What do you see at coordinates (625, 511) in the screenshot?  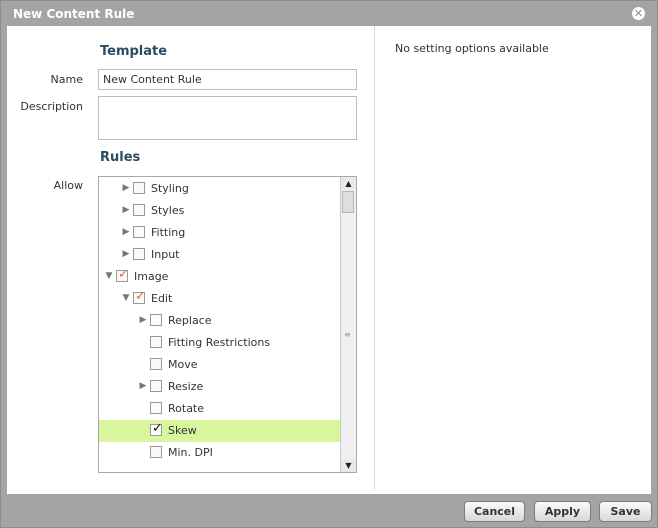 I see `save-button: Save` at bounding box center [625, 511].